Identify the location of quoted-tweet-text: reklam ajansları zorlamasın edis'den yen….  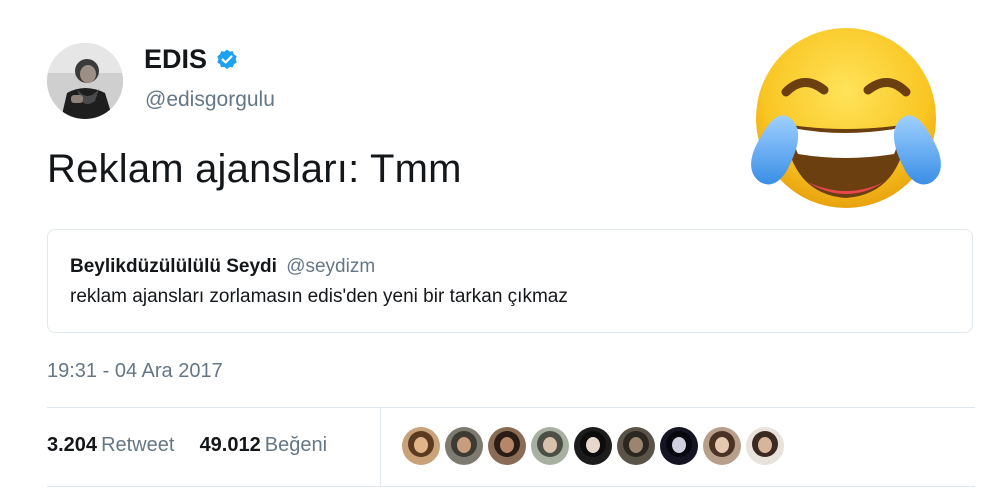
(319, 296).